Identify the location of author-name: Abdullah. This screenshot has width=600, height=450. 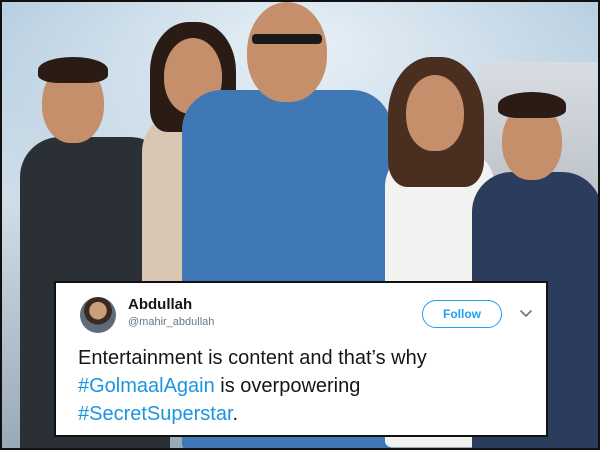
(160, 304).